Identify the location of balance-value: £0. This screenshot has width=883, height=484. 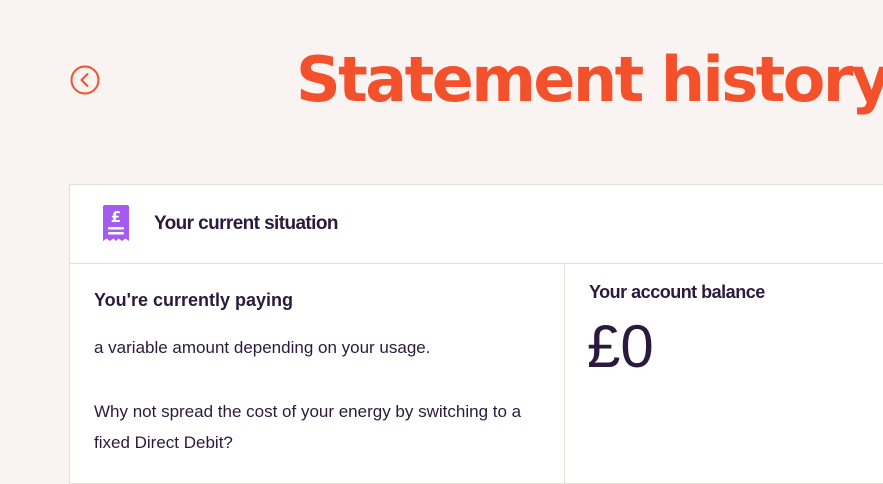
(620, 346).